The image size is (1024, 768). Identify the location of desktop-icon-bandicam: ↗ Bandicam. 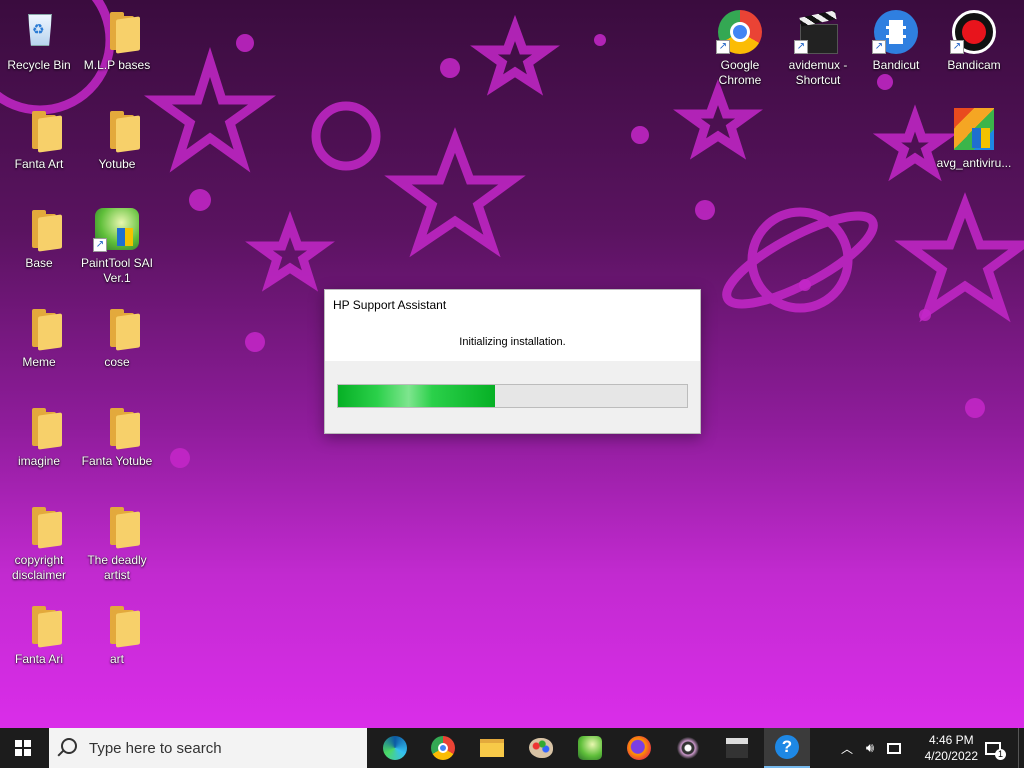
(974, 40).